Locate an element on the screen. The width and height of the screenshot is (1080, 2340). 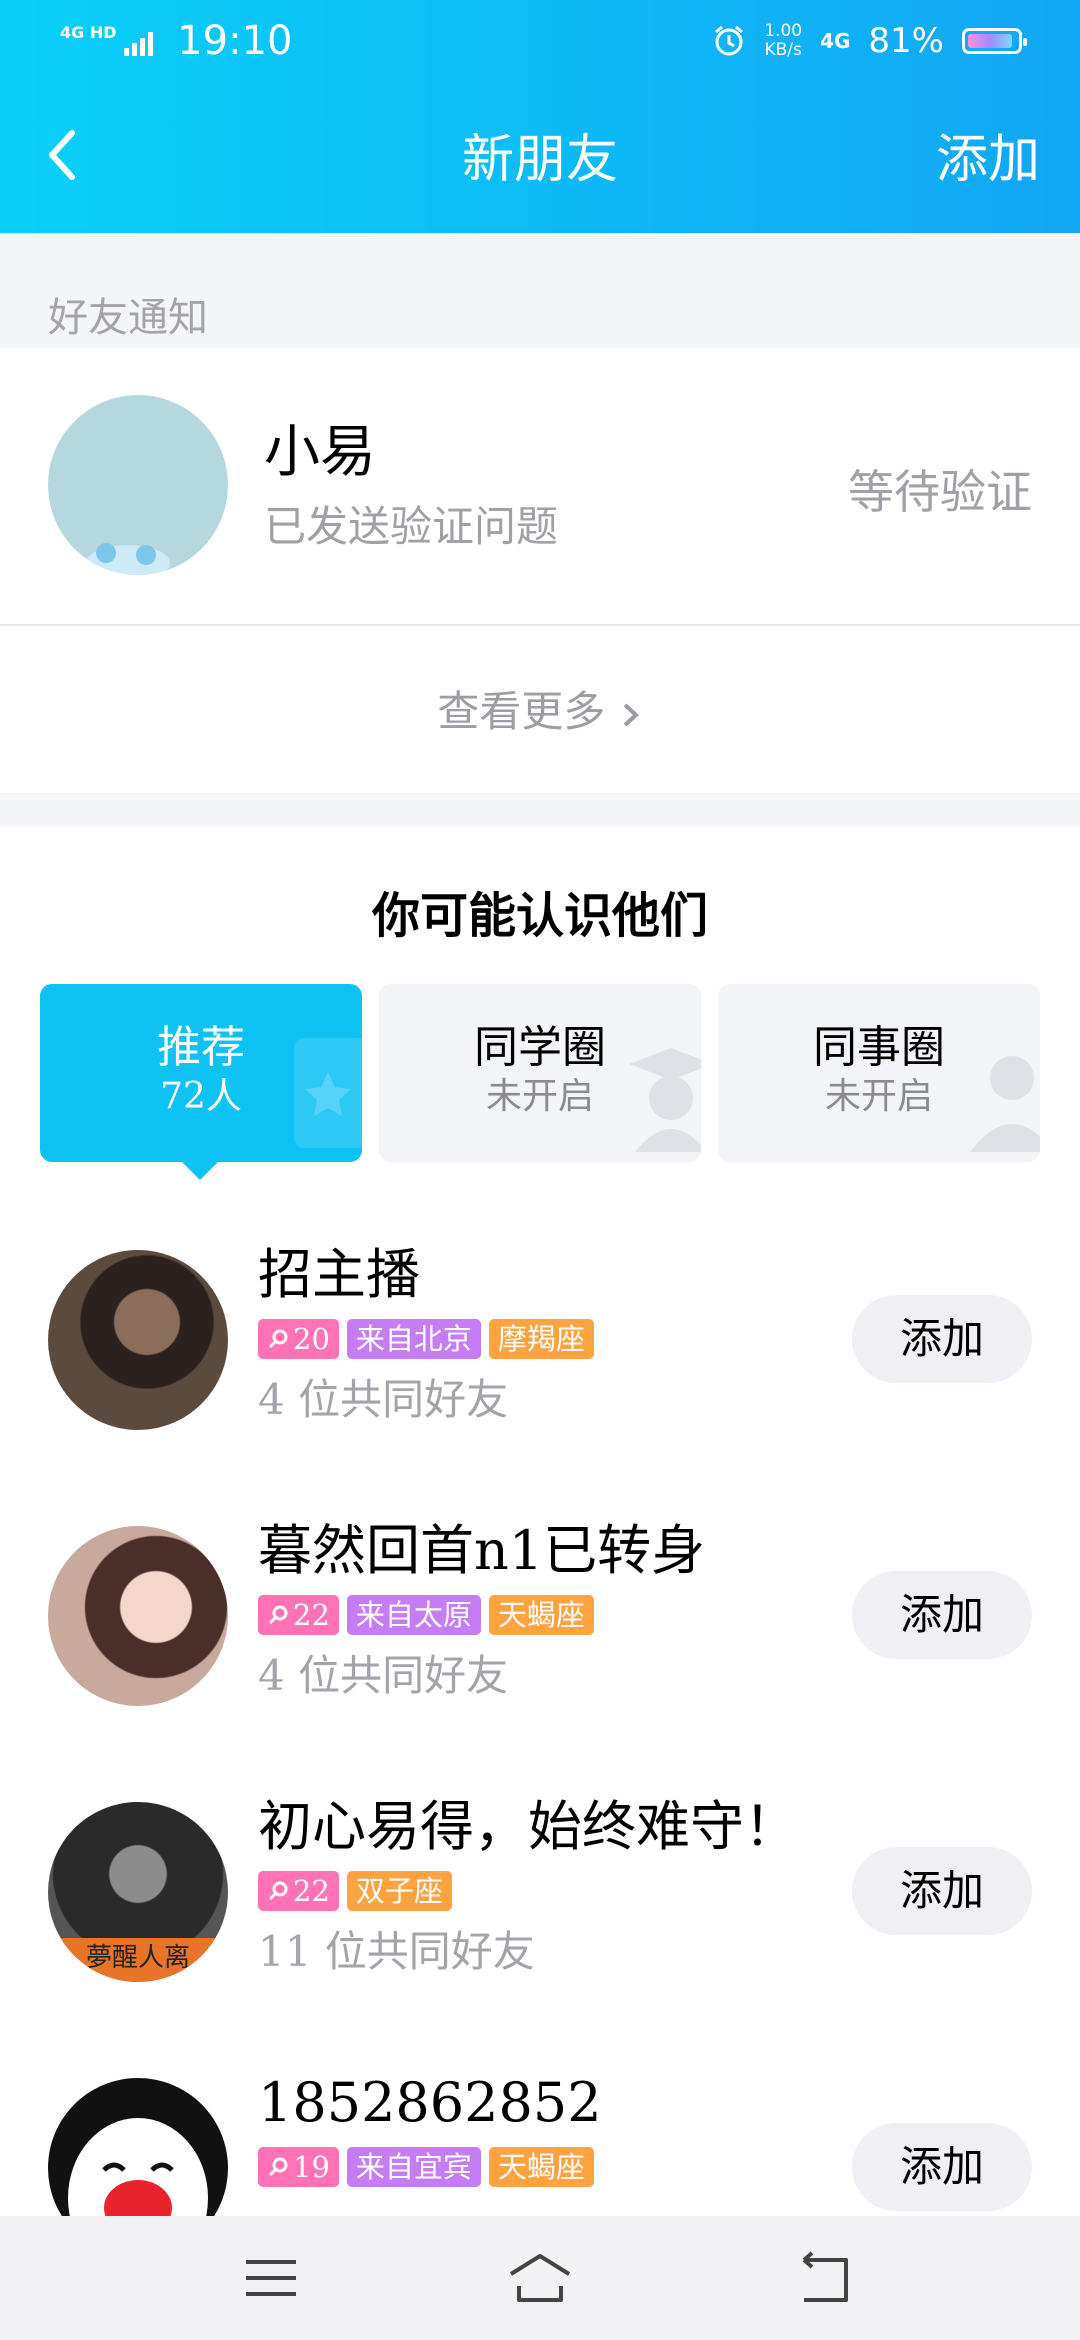
zodiac-tag: 摩羯座 is located at coordinates (541, 1339).